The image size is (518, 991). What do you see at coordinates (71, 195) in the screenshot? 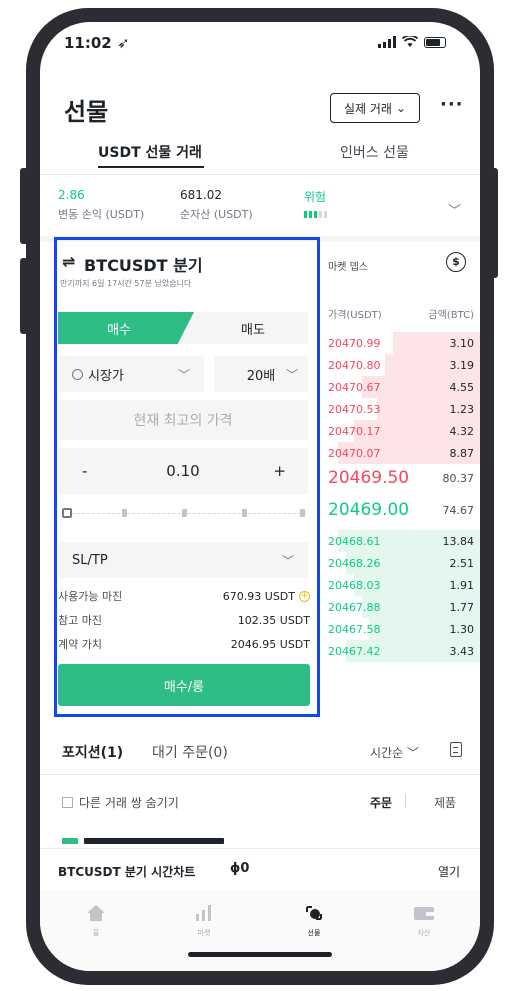
I see `pnl-value: 2.86` at bounding box center [71, 195].